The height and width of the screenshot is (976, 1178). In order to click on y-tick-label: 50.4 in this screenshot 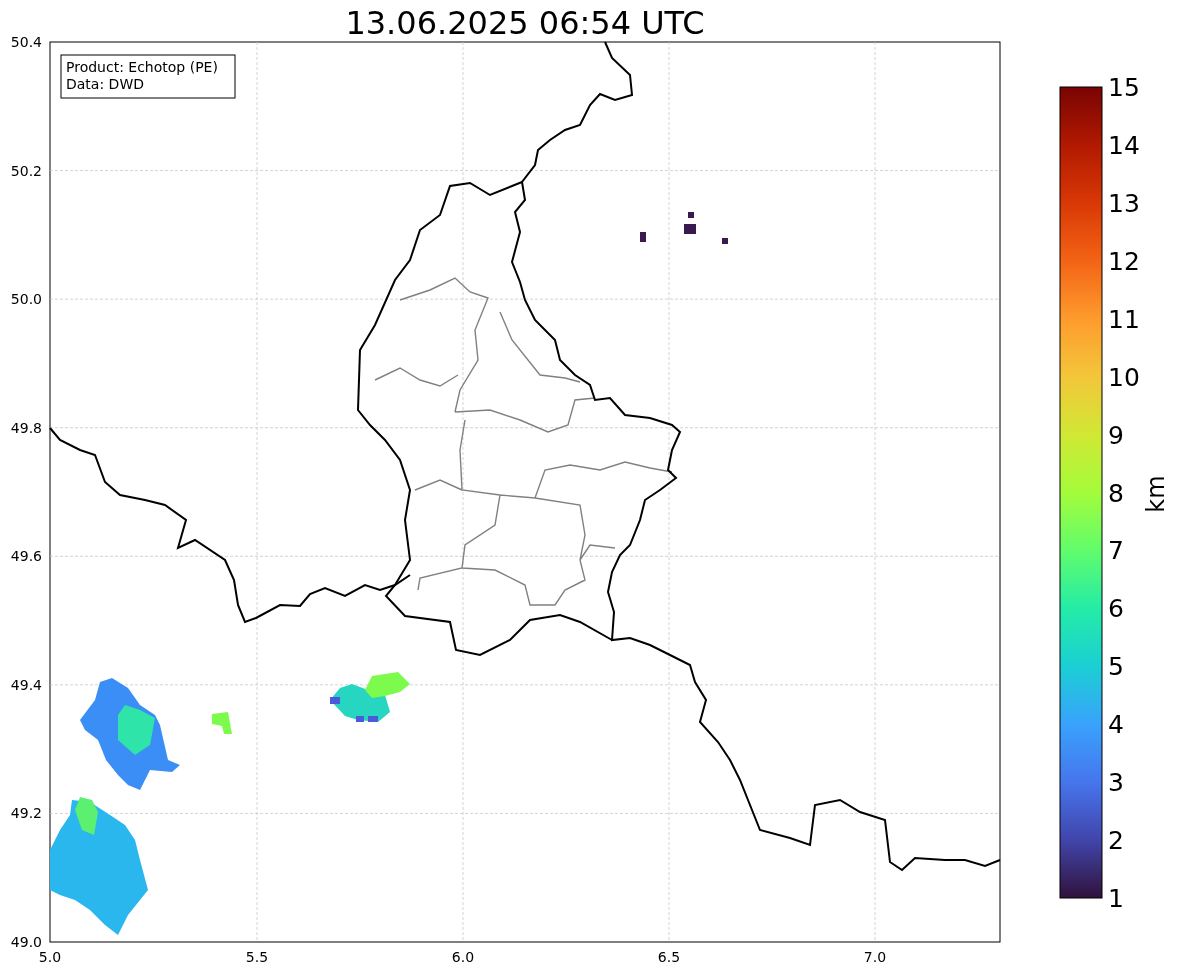, I will do `click(26, 42)`.